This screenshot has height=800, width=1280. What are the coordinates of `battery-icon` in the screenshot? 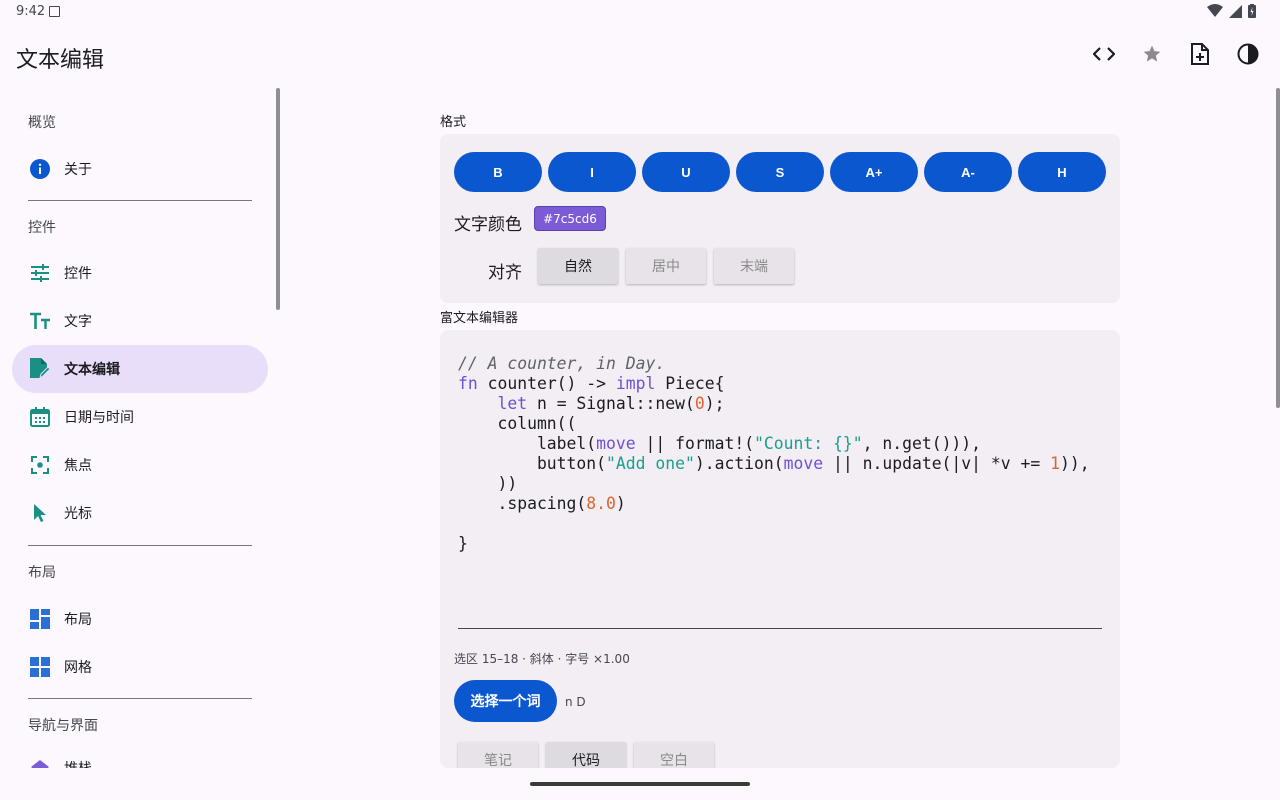 It's located at (1252, 11).